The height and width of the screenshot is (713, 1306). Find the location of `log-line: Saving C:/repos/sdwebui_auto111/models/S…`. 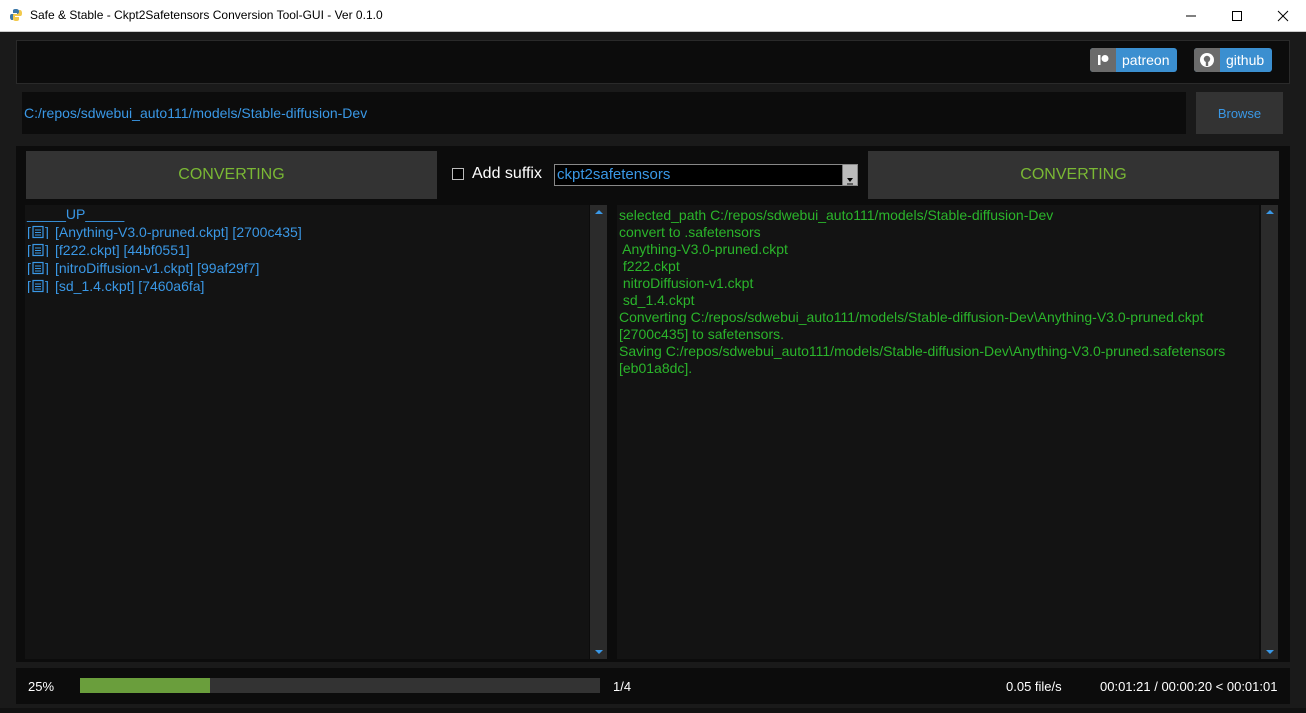

log-line: Saving C:/repos/sdwebui_auto111/models/S… is located at coordinates (922, 351).